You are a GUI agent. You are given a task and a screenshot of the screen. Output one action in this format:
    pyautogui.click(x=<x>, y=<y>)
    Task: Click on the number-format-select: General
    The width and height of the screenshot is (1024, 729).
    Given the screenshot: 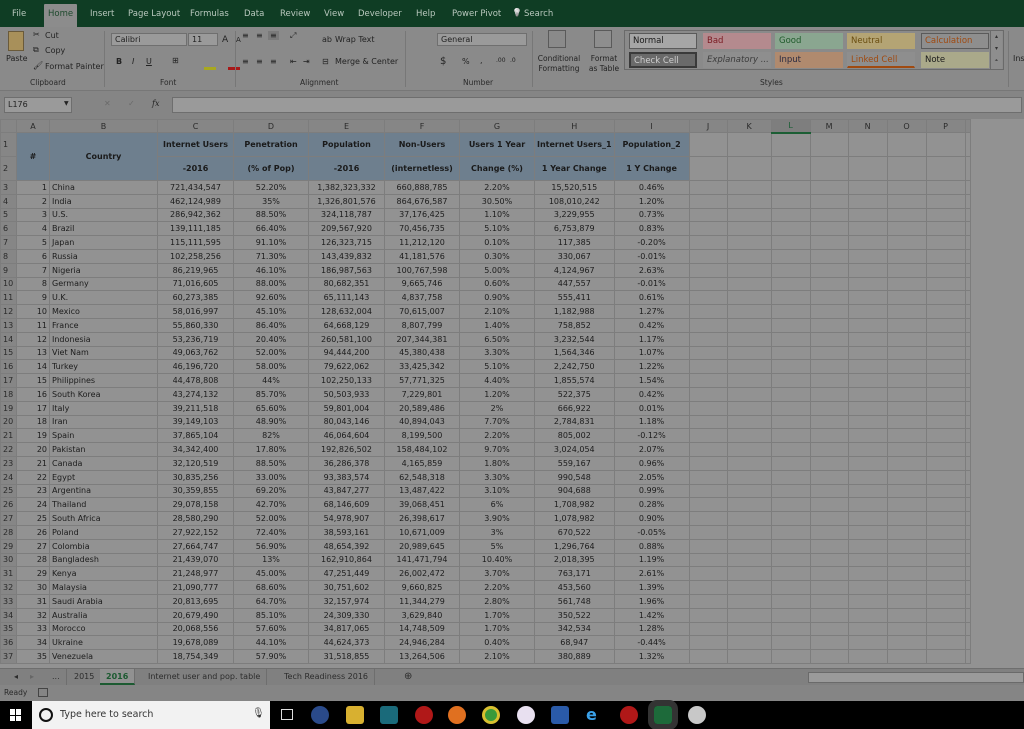 What is the action you would take?
    pyautogui.click(x=482, y=39)
    